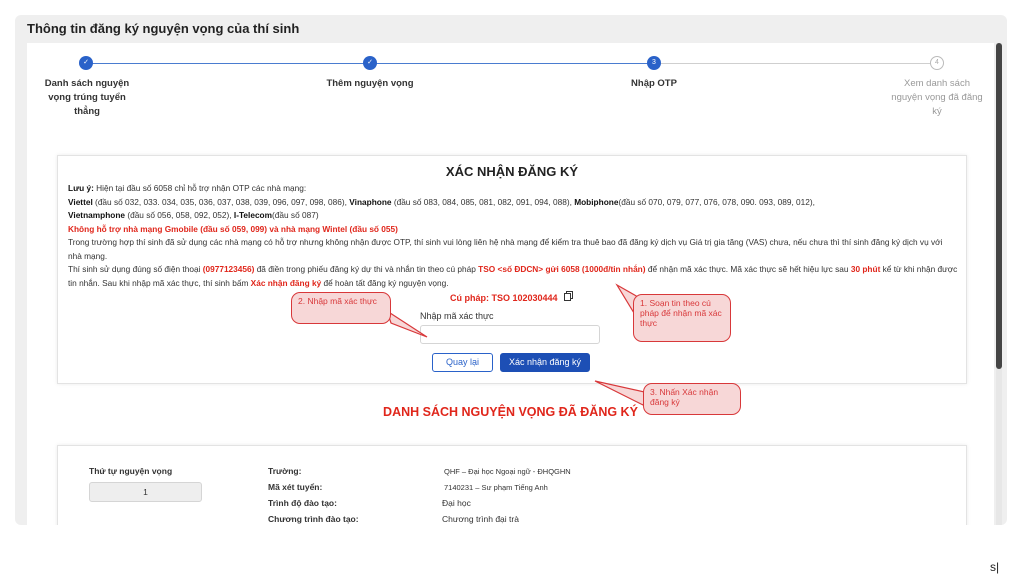 The image size is (1024, 574). What do you see at coordinates (456, 503) in the screenshot?
I see `level-value: Đại học` at bounding box center [456, 503].